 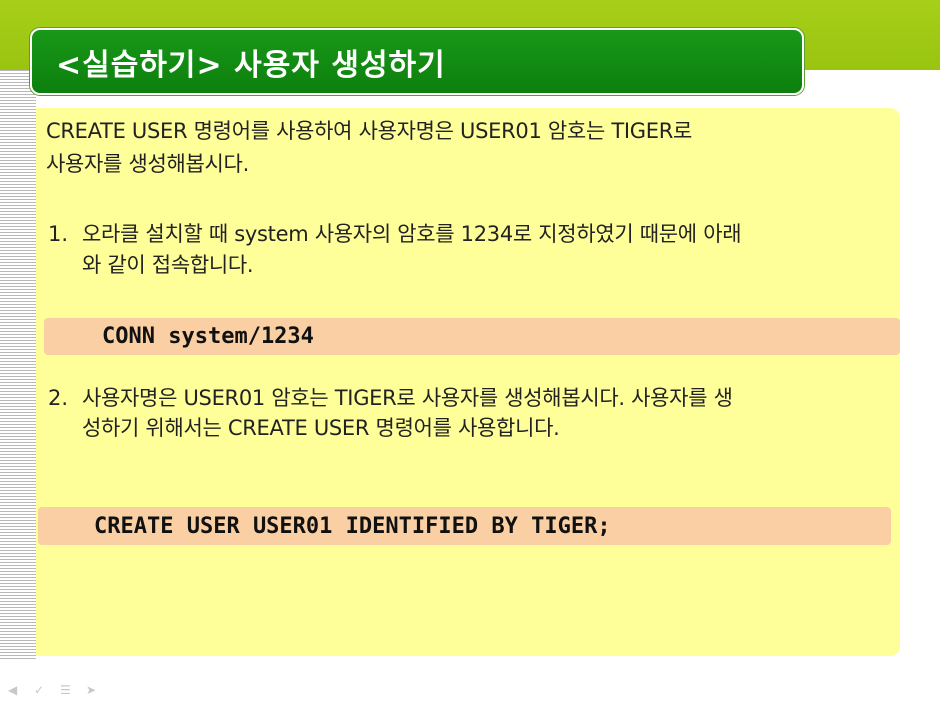 I want to click on step-1-number: 1., so click(x=58, y=234).